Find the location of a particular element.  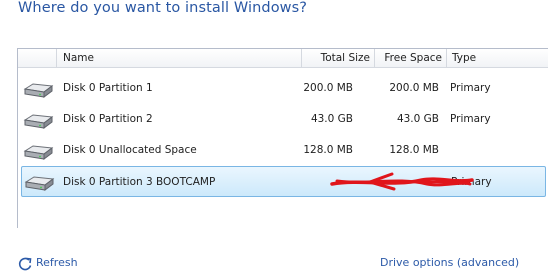

list-header: Name Total Size Free Space Type is located at coordinates (283, 58).